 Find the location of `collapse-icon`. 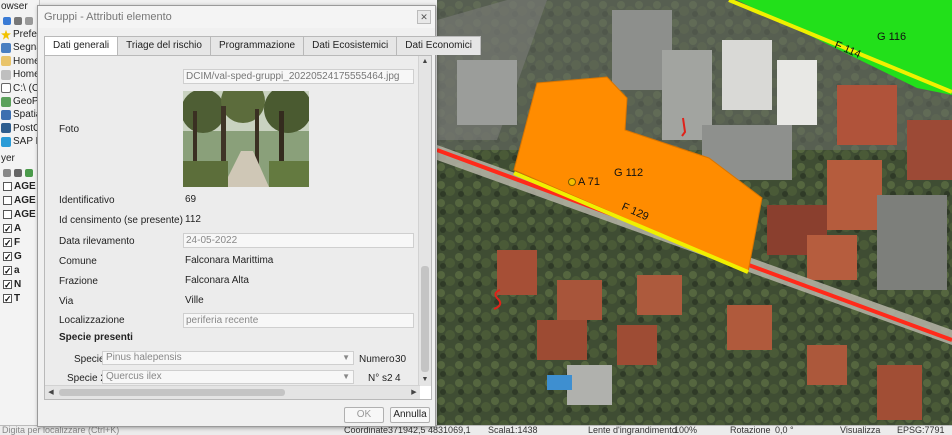

collapse-icon is located at coordinates (29, 21).